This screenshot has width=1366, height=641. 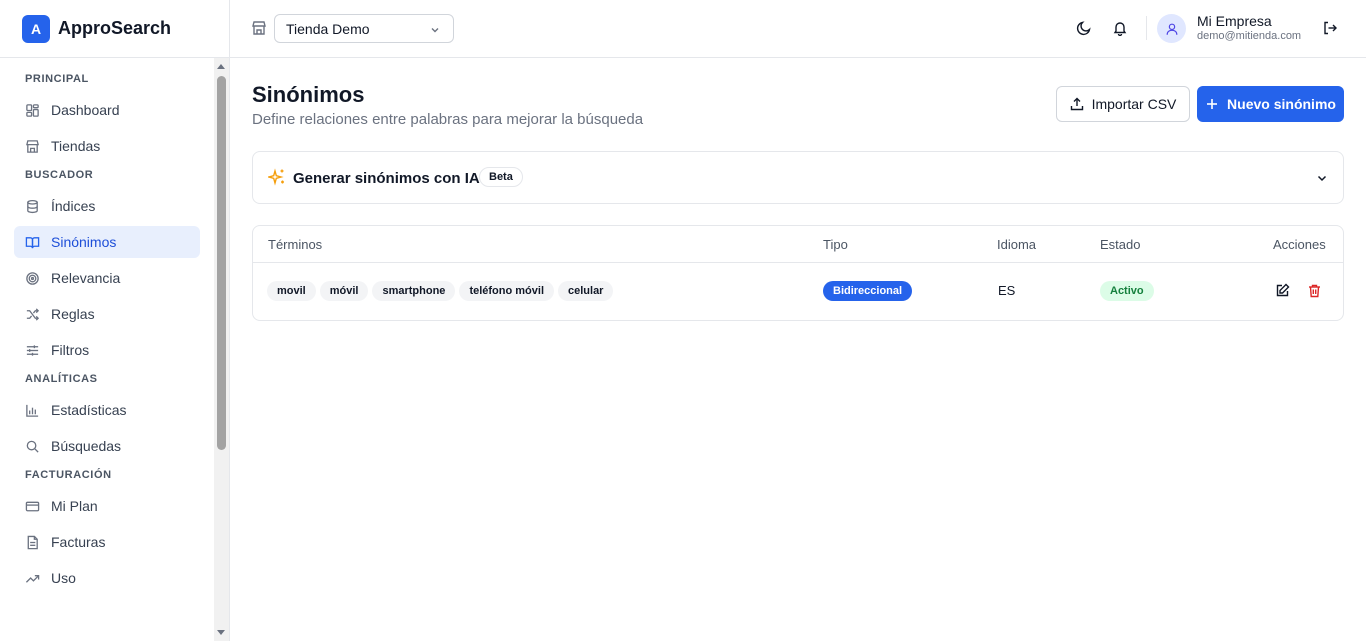 I want to click on shuffle-icon, so click(x=32, y=314).